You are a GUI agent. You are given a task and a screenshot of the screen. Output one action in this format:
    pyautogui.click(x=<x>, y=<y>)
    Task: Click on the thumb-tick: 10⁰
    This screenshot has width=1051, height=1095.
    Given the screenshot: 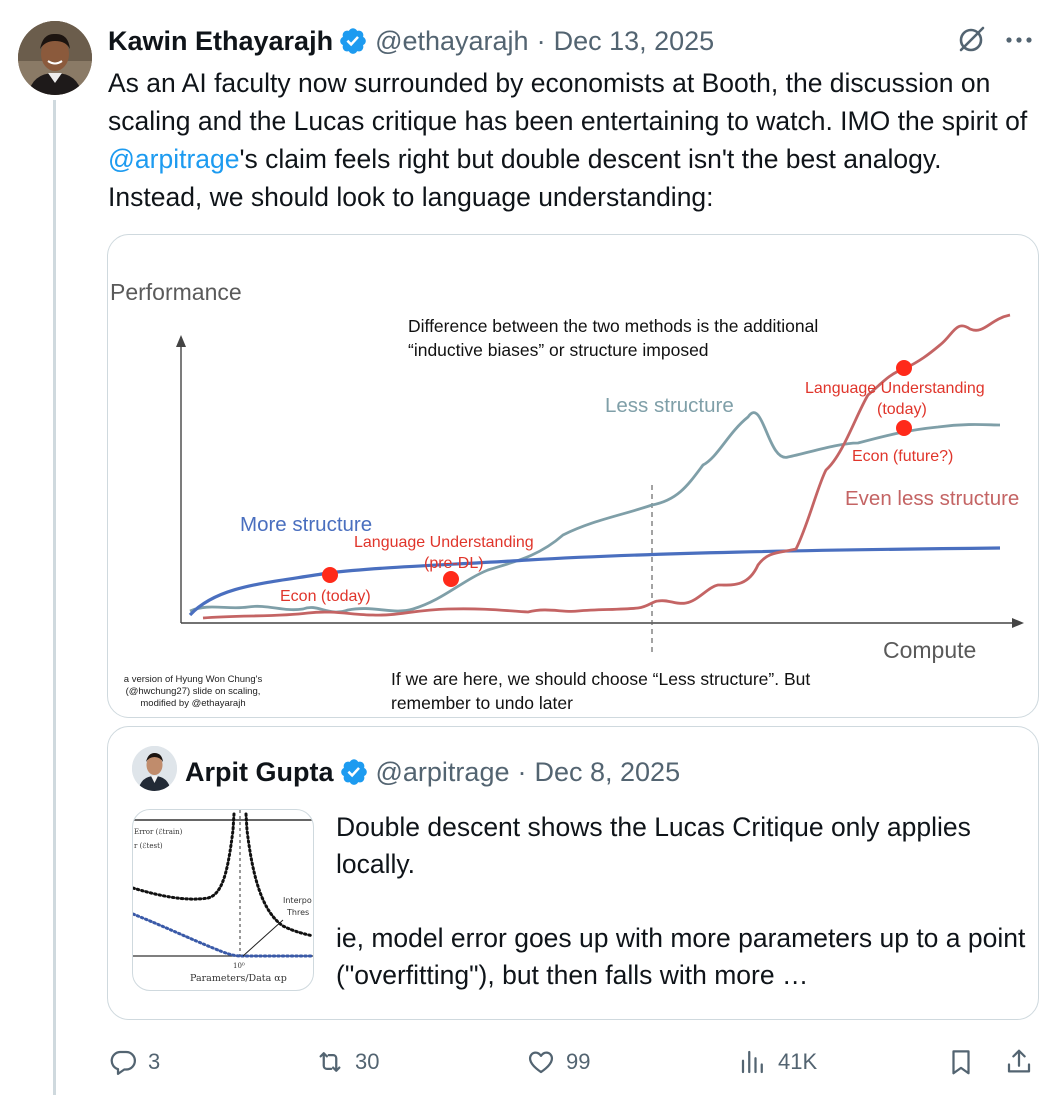 What is the action you would take?
    pyautogui.click(x=239, y=966)
    